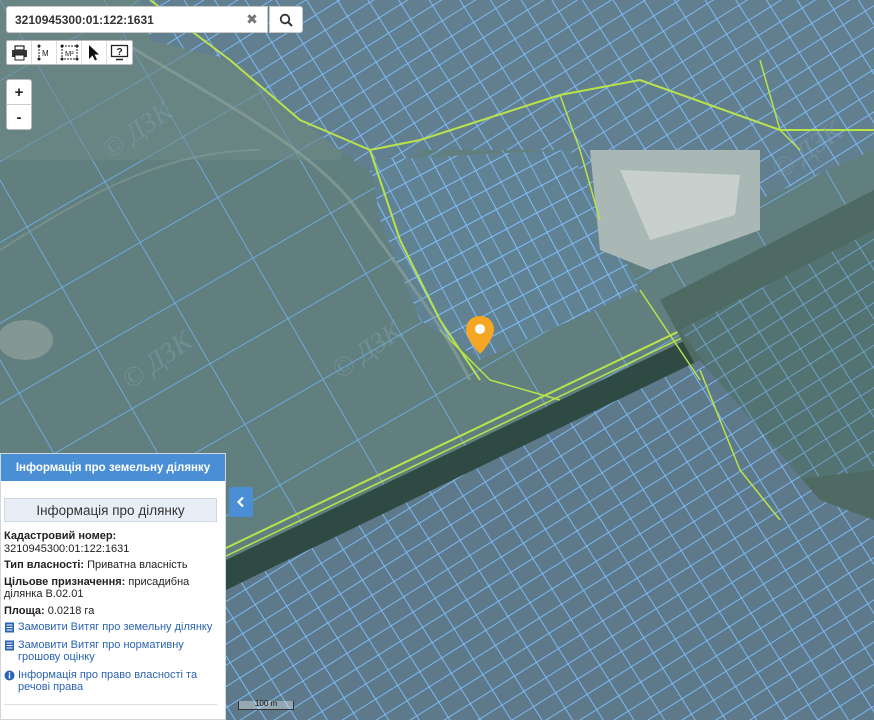 This screenshot has width=874, height=720. I want to click on measure-area-button: M², so click(69, 52).